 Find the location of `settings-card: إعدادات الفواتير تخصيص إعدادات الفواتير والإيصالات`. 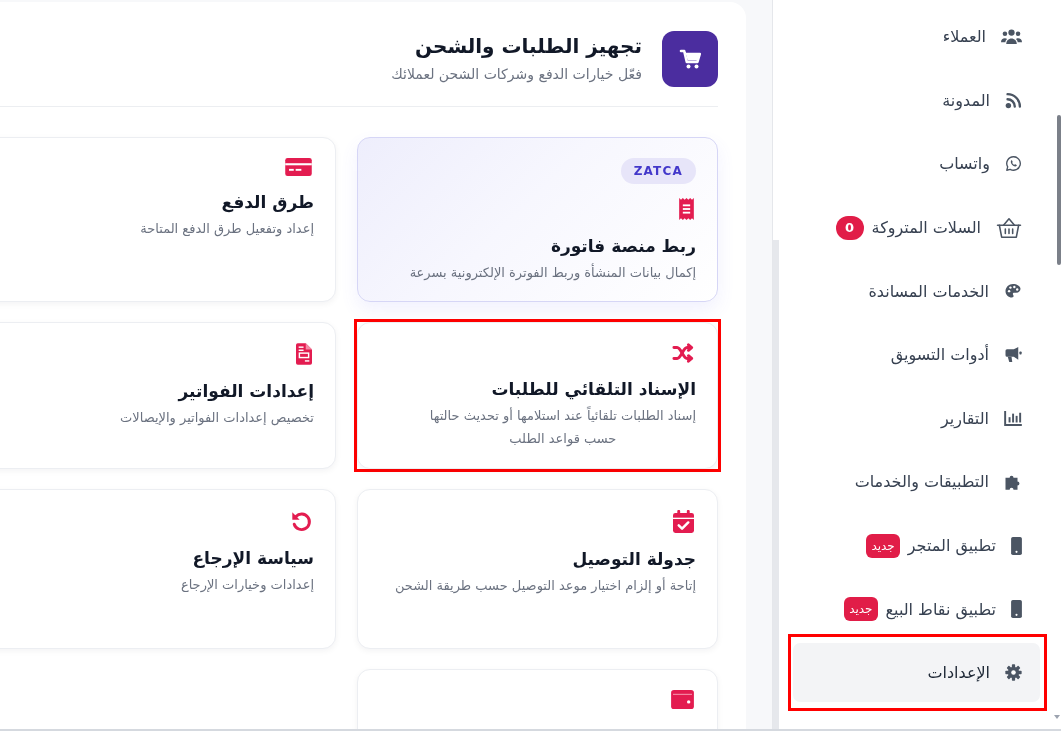

settings-card: إعدادات الفواتير تخصيص إعدادات الفواتير والإيصالات is located at coordinates (168, 395).